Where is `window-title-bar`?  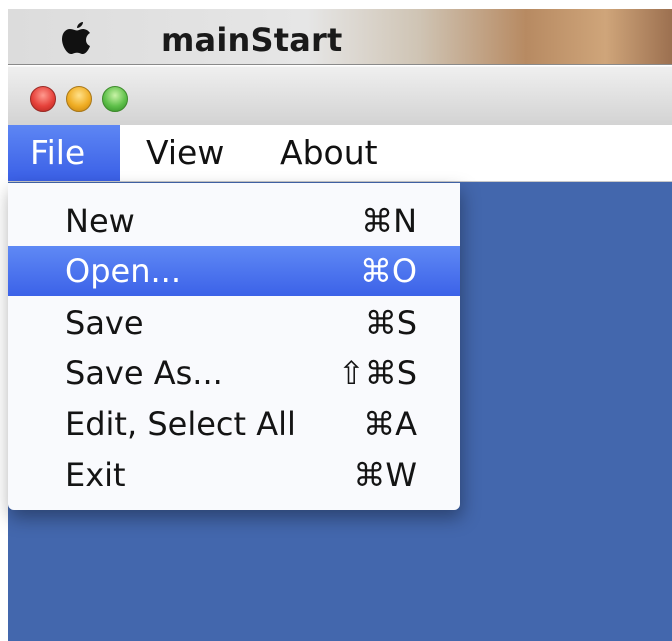 window-title-bar is located at coordinates (340, 95).